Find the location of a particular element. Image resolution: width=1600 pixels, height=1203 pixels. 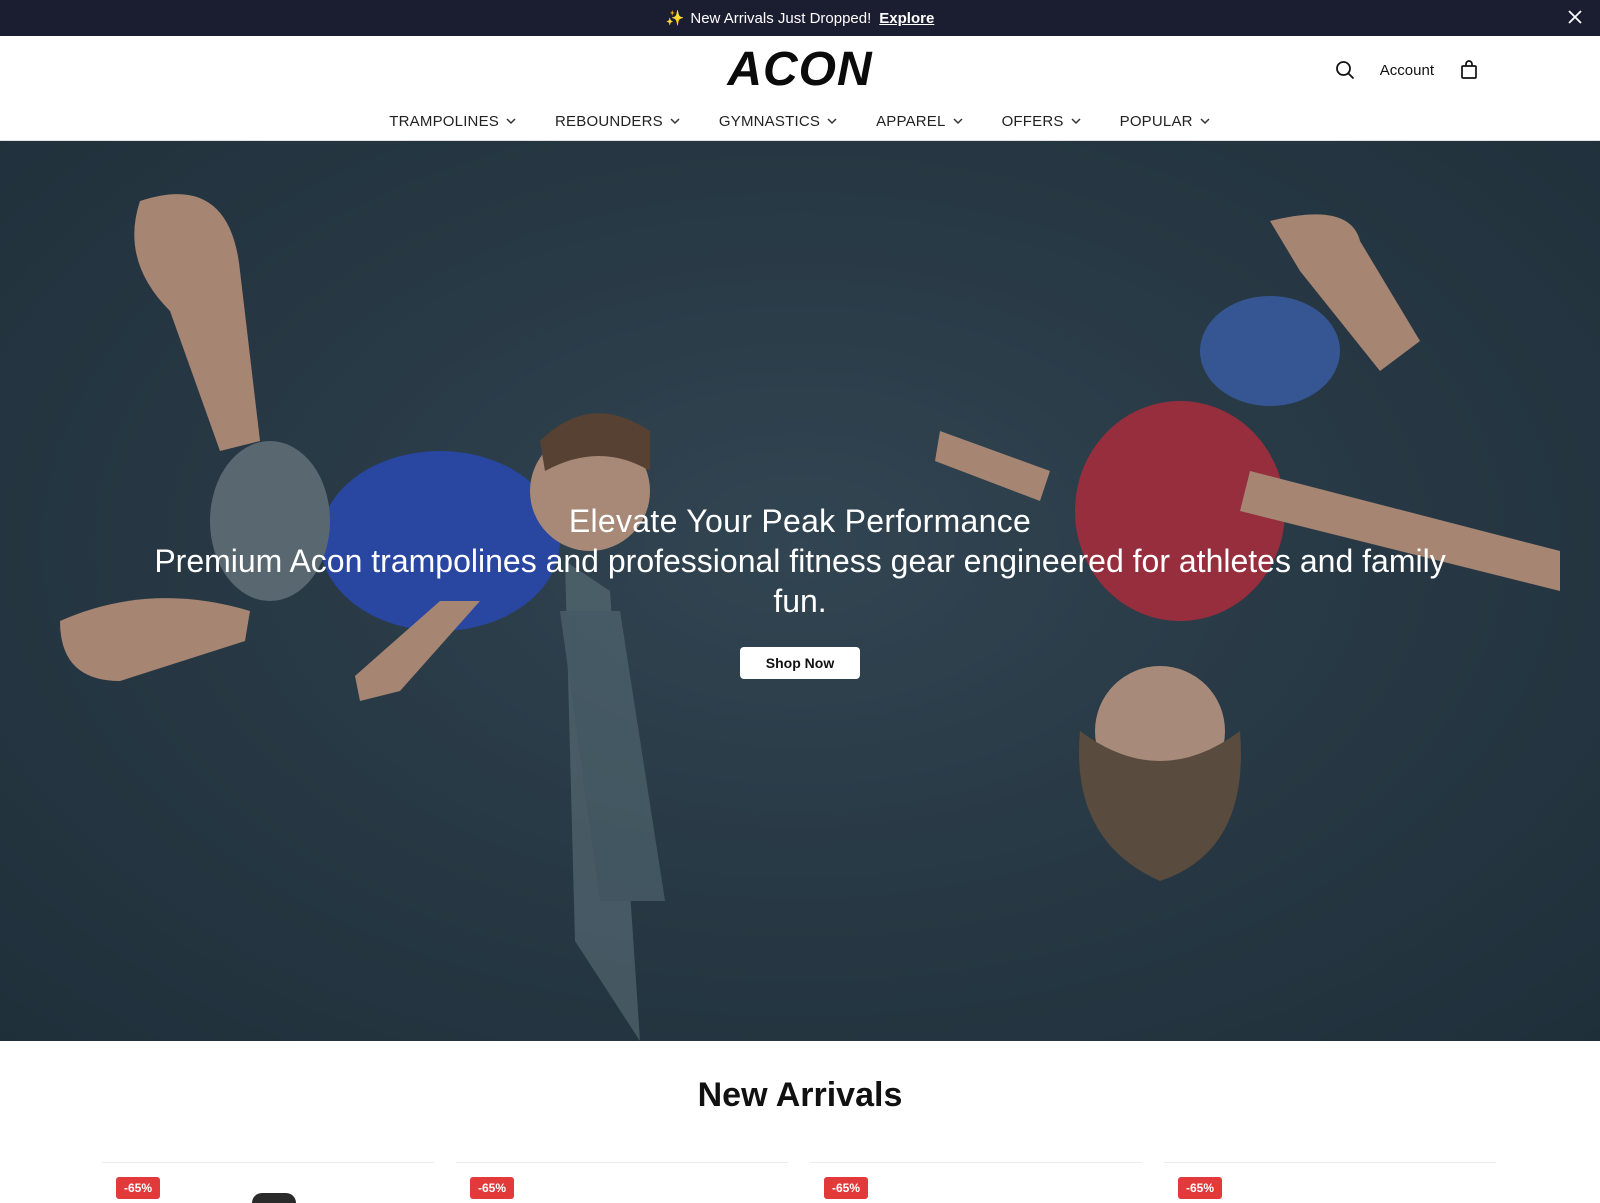

close-icon is located at coordinates (1575, 18).